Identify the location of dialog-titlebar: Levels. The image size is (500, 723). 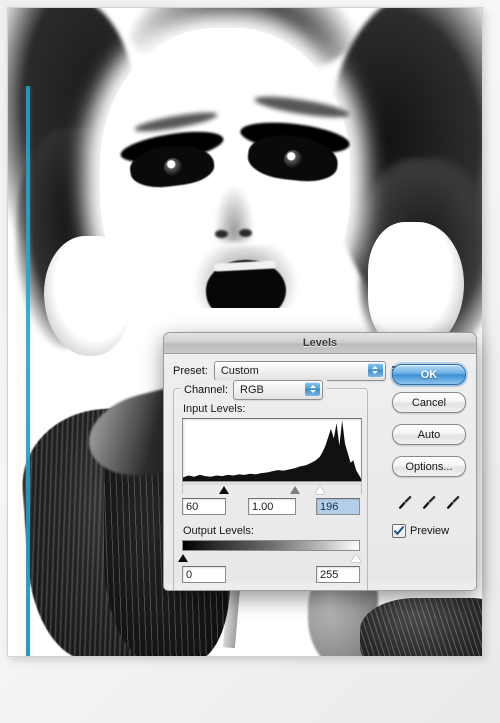
(320, 343).